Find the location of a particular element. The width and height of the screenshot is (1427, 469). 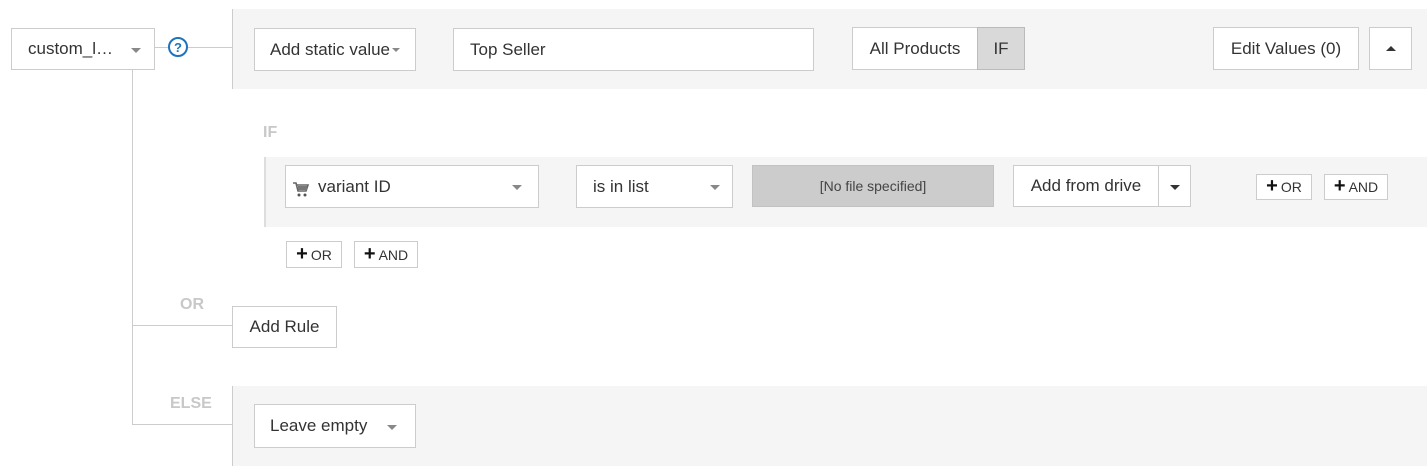

connector-help-band is located at coordinates (210, 47).